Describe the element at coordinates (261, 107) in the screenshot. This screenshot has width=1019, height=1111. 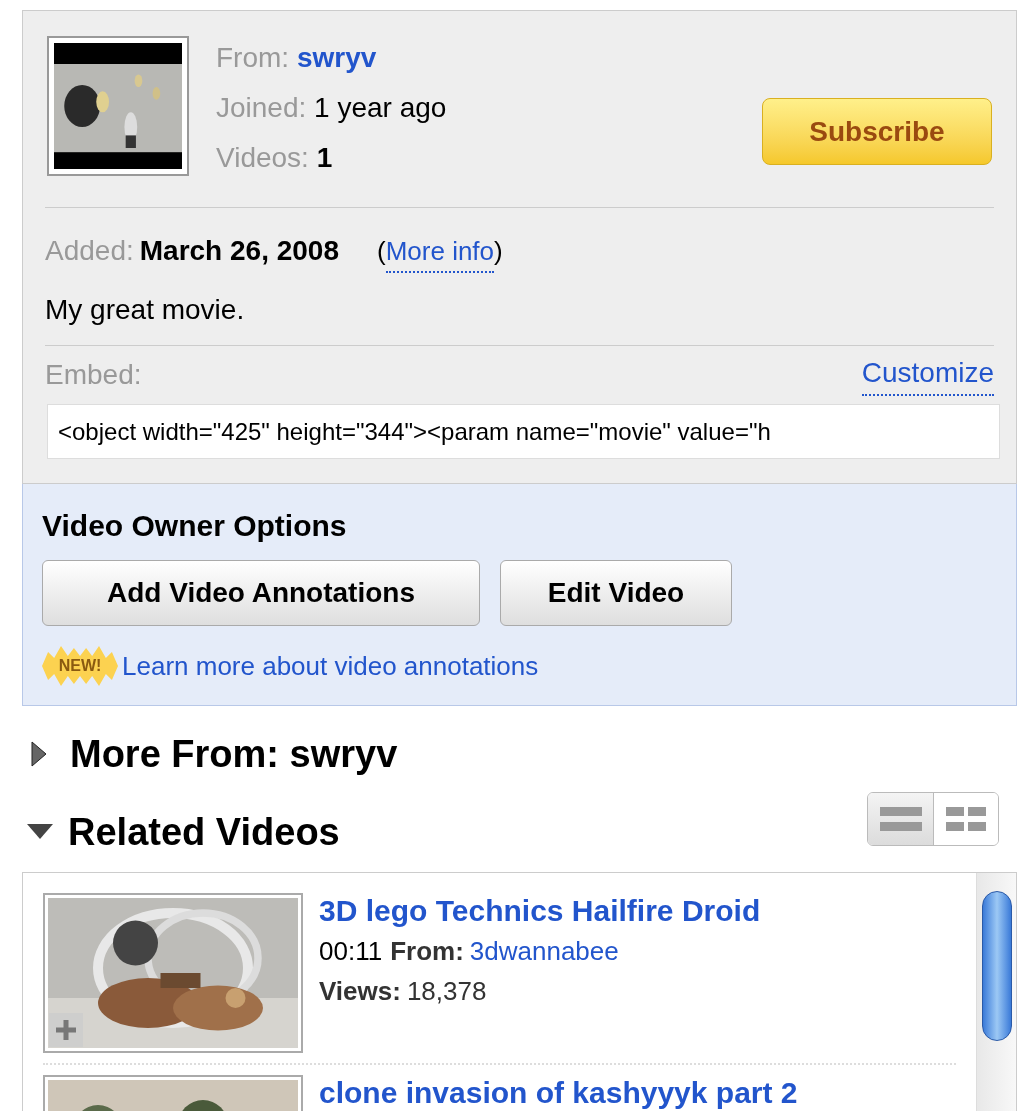
I see `joined-label: Joined:` at that location.